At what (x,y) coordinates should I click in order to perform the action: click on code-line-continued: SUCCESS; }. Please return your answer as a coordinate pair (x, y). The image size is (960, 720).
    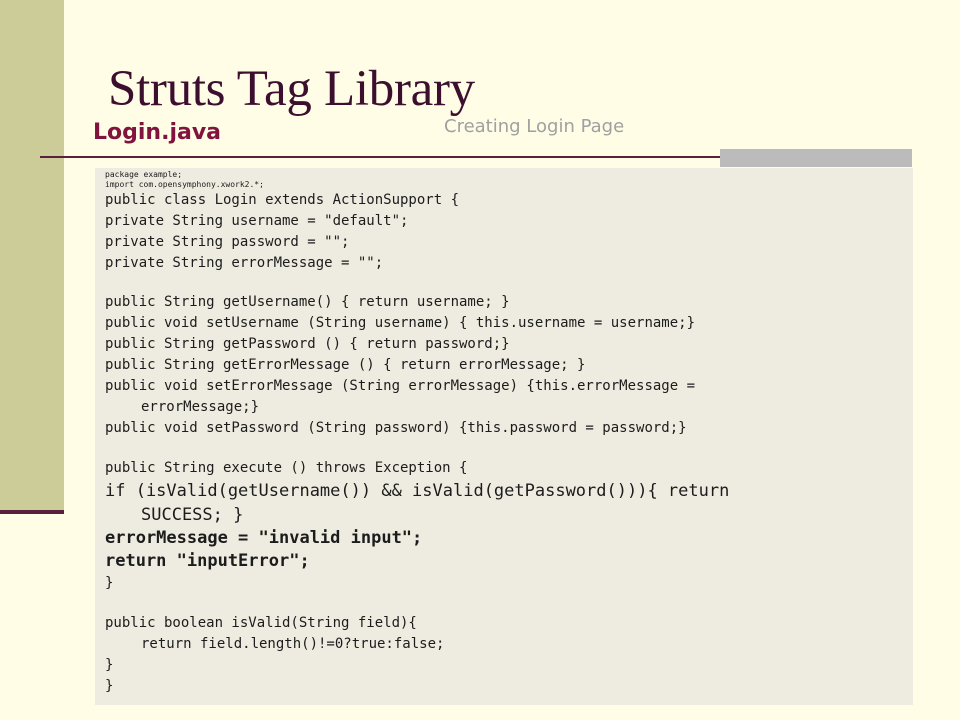
    Looking at the image, I should click on (192, 515).